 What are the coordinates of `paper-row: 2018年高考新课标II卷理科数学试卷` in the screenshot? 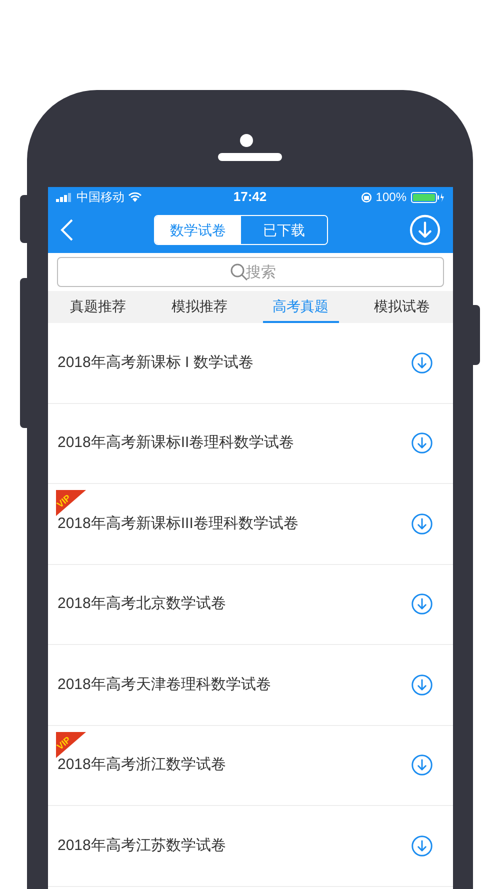 It's located at (250, 444).